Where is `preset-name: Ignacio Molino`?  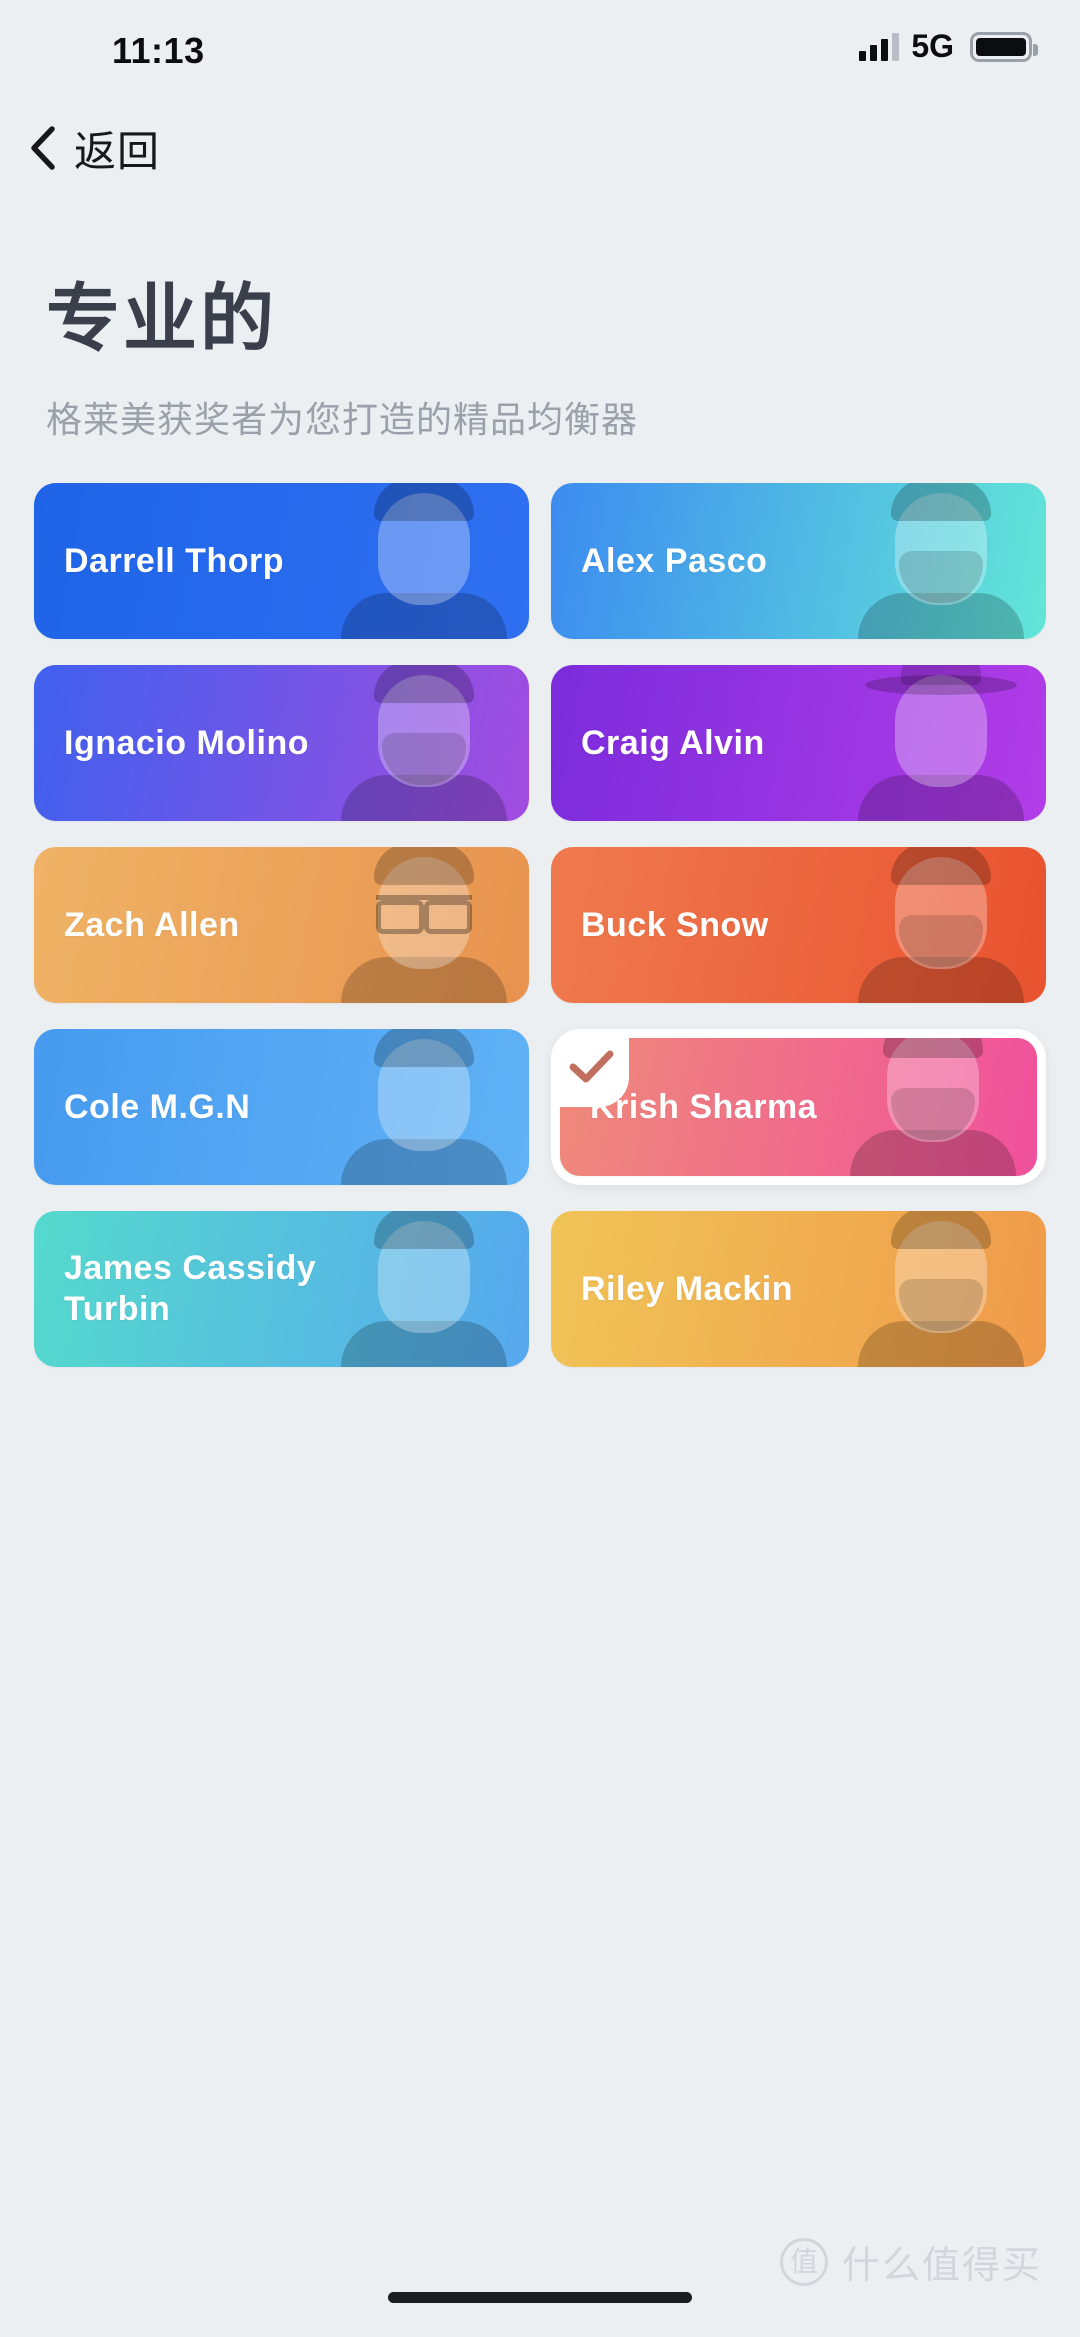
preset-name: Ignacio Molino is located at coordinates (186, 742).